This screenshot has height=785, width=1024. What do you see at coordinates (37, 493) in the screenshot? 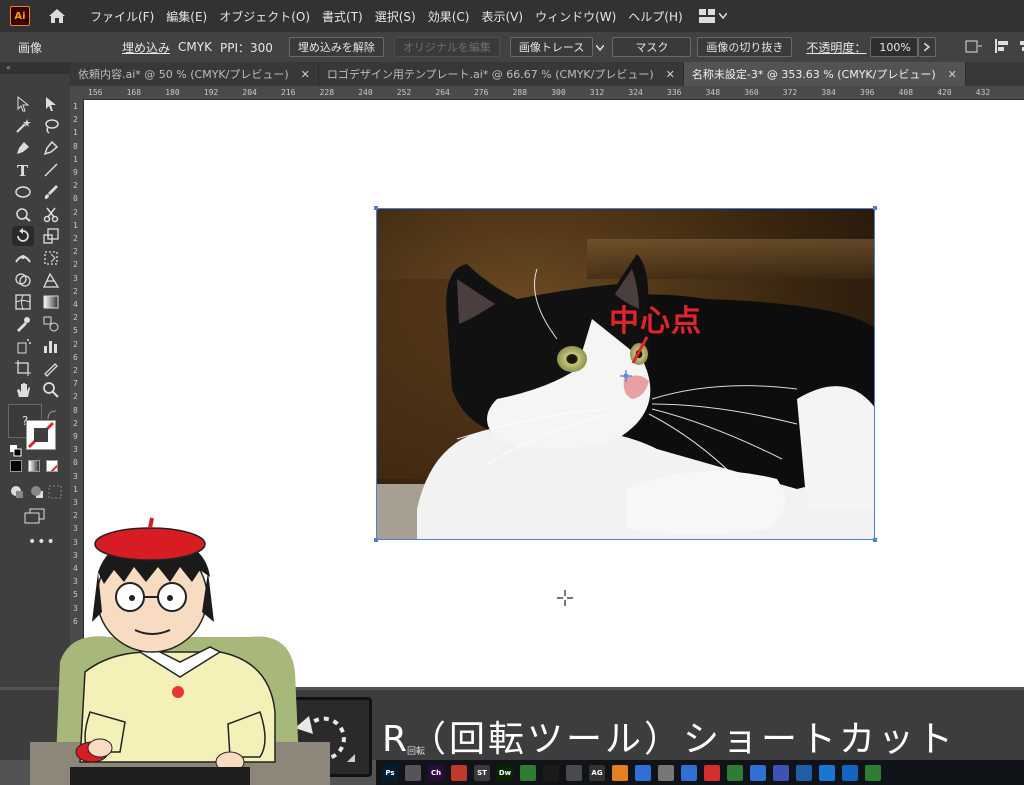
I see `draw-behind-icon` at bounding box center [37, 493].